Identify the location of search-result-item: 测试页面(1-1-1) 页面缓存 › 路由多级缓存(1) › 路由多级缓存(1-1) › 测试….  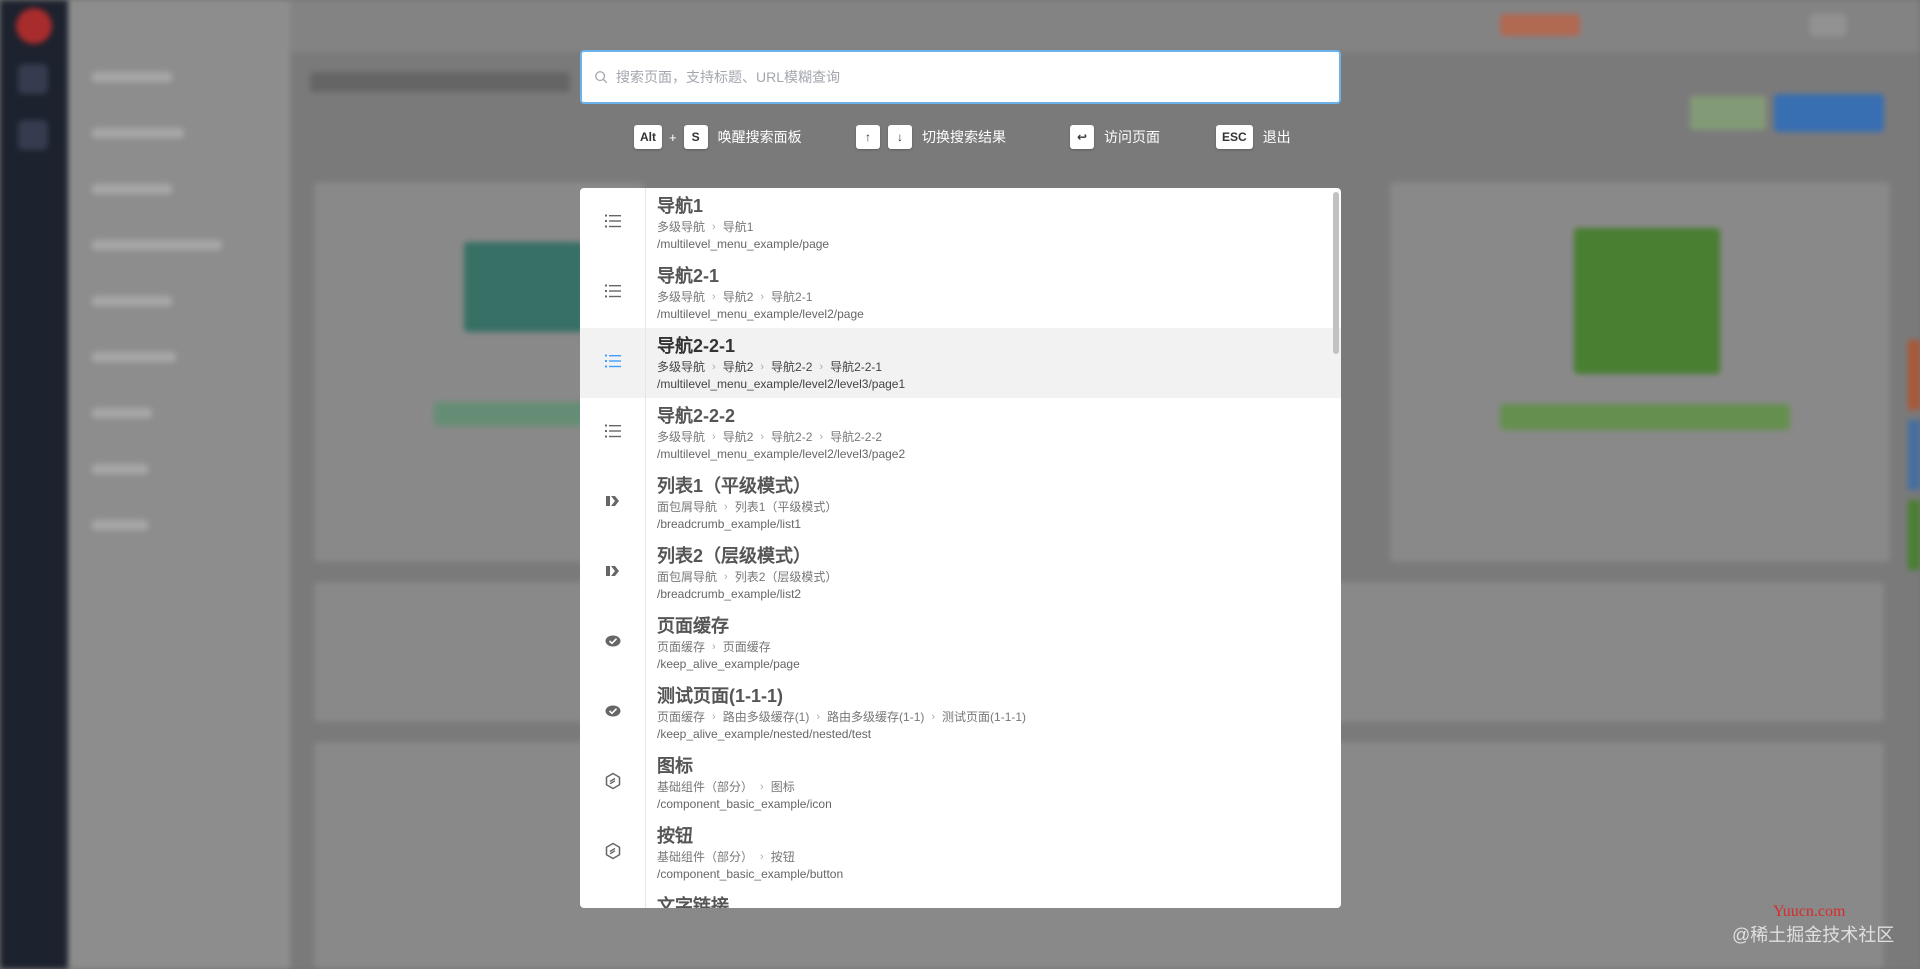
(960, 713).